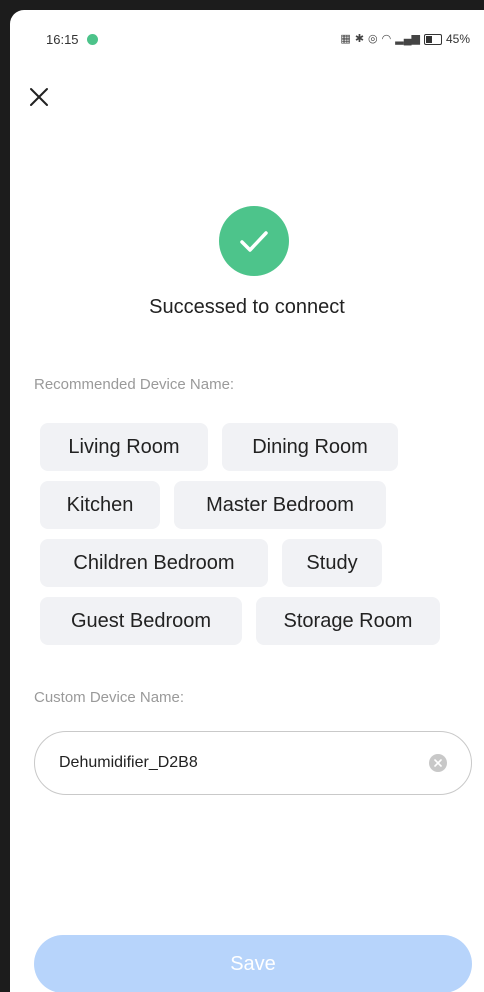 Image resolution: width=484 pixels, height=992 pixels. Describe the element at coordinates (109, 697) in the screenshot. I see `custom-name-label: Custom Device Name:` at that location.